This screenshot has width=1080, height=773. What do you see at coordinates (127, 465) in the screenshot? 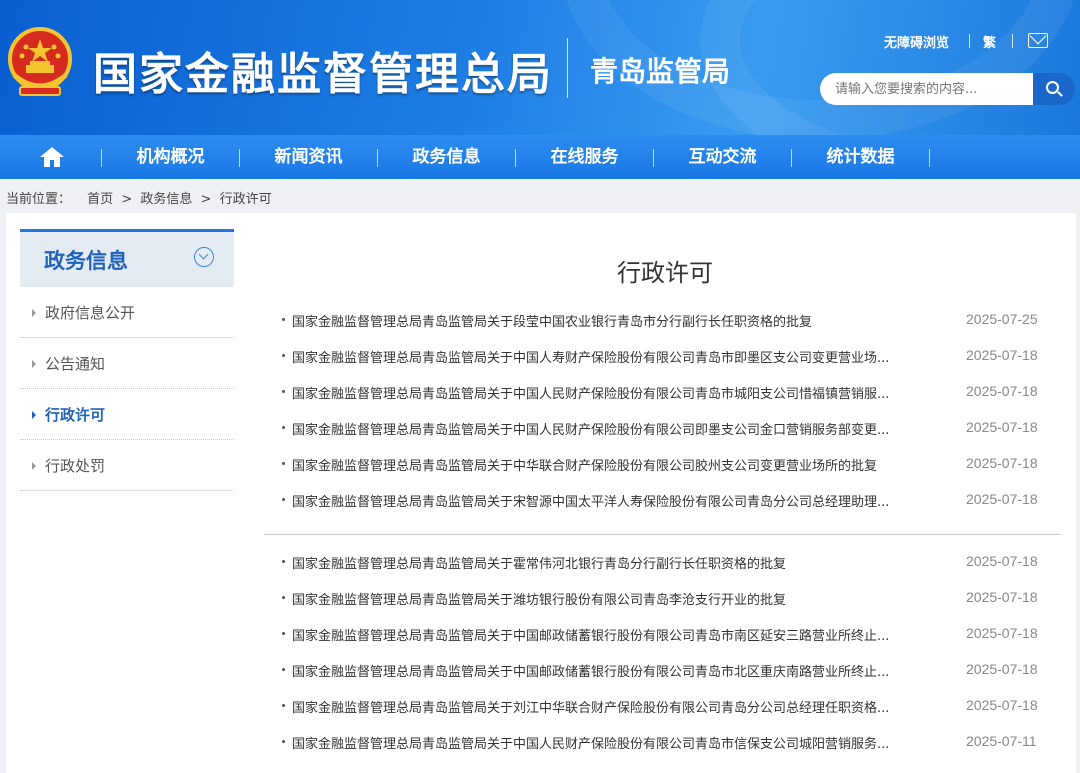
I see `sidebar-item-admin-penalty: 行政处罚` at bounding box center [127, 465].